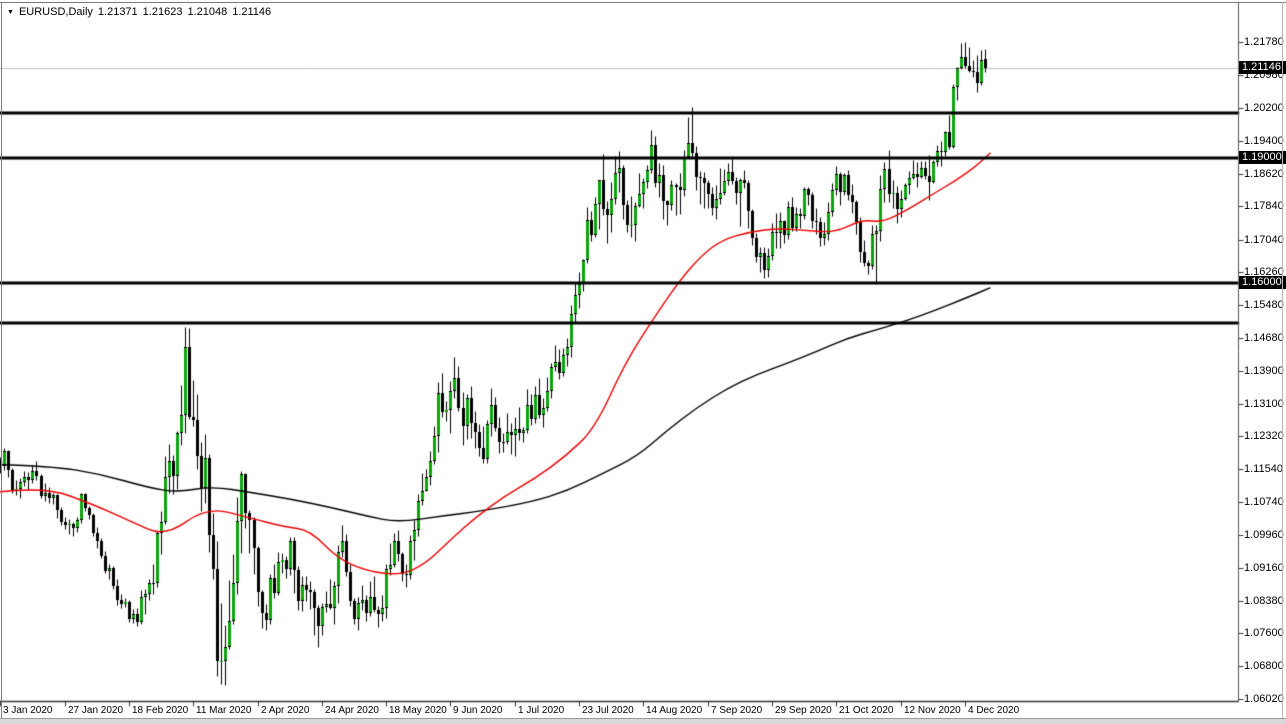 This screenshot has height=724, width=1286. What do you see at coordinates (643, 721) in the screenshot?
I see `window-edge-strip` at bounding box center [643, 721].